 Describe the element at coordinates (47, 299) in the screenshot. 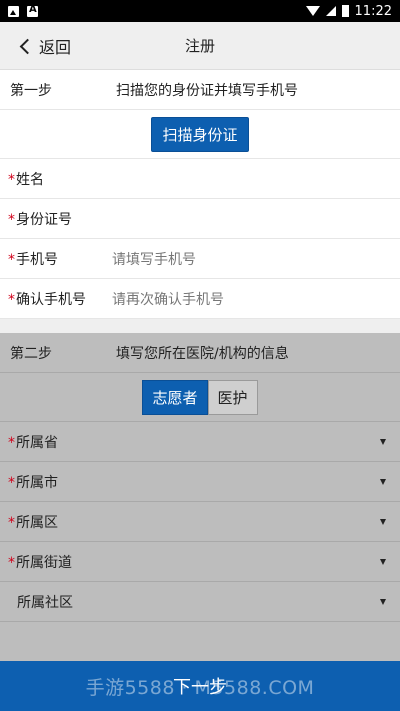

I see `confirm-phone-label: *确认手机号` at that location.